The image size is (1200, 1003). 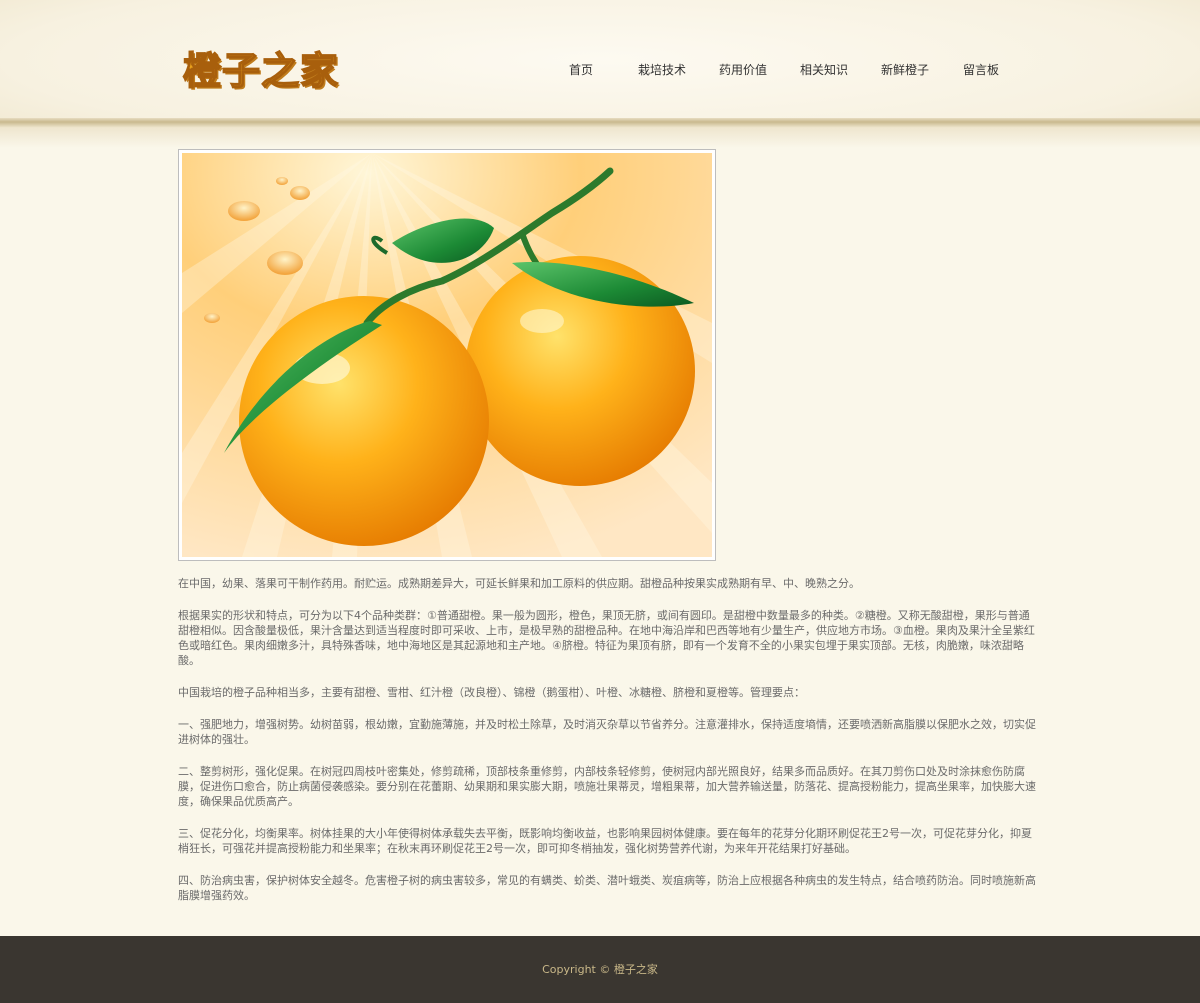 I want to click on nav-item-medicinal: 药用价值, so click(x=743, y=70).